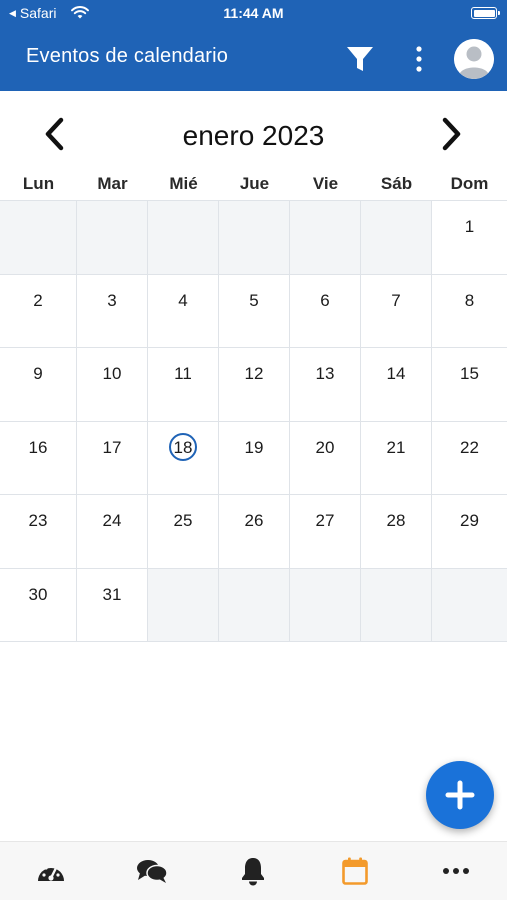  I want to click on day-number: 24, so click(112, 520).